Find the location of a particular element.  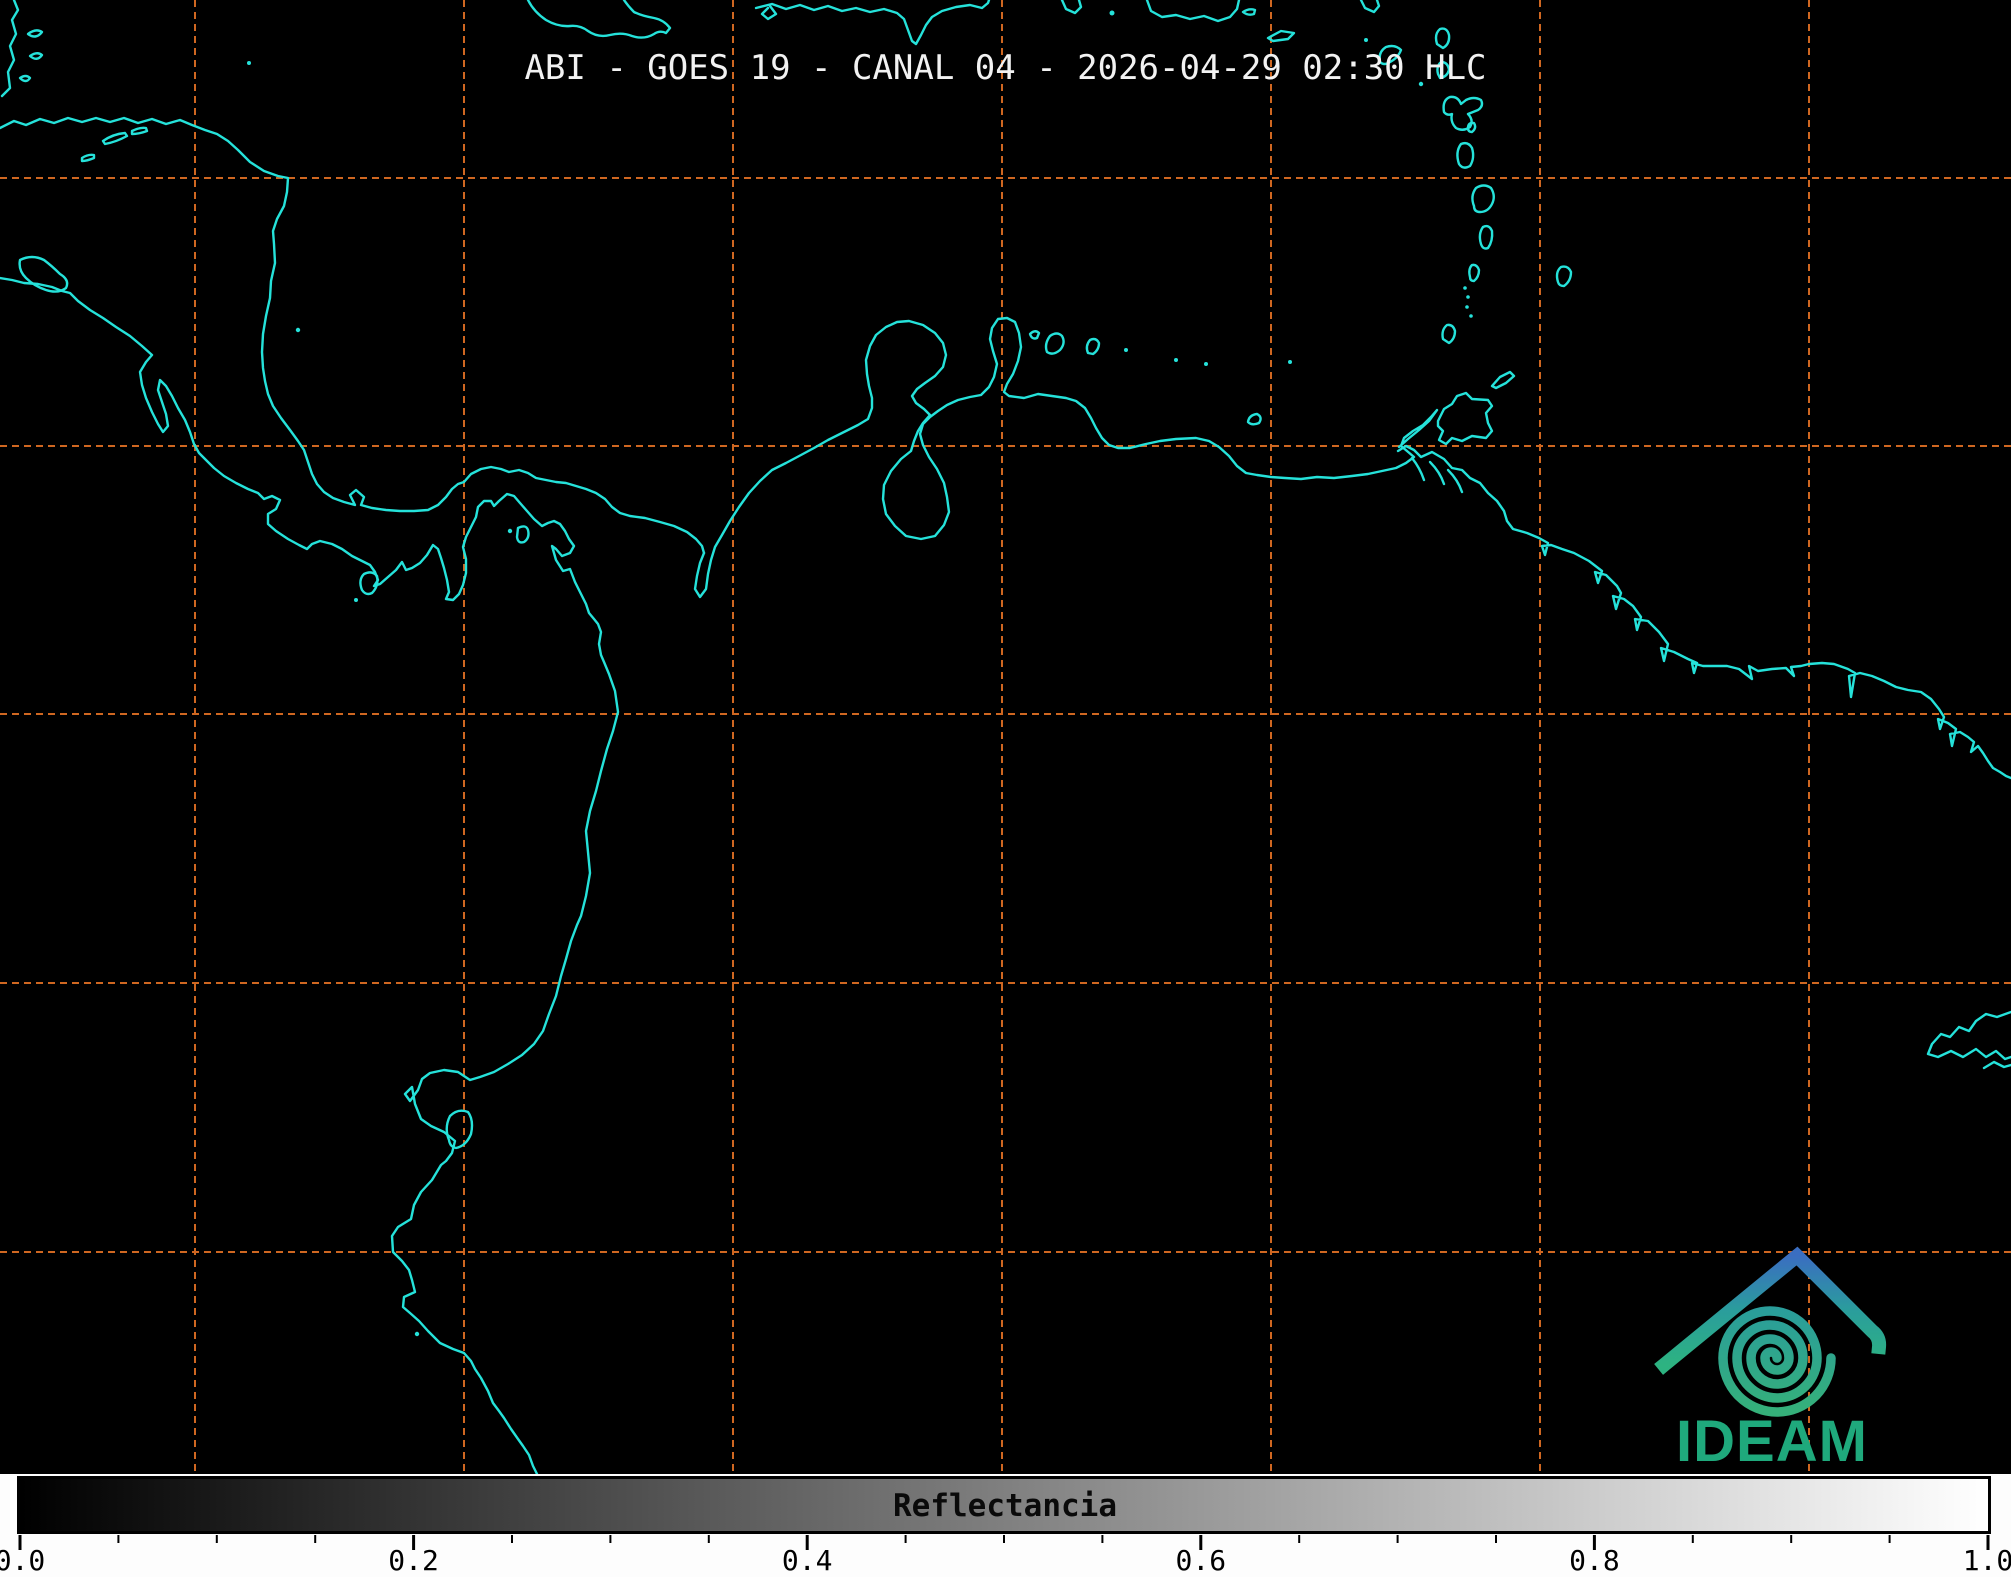

haiti-tiburon is located at coordinates (872, 23).